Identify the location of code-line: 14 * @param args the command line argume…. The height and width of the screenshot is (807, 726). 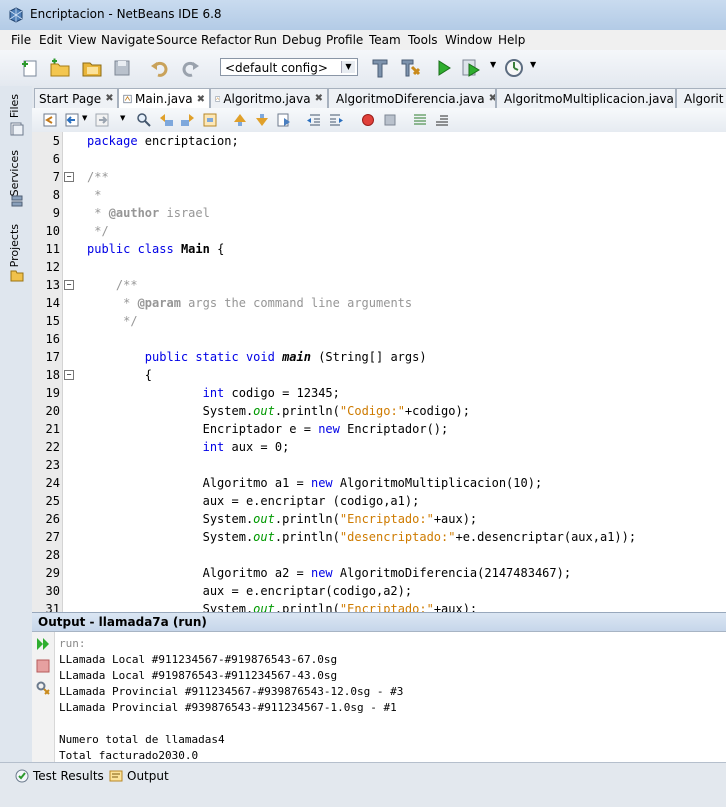
(379, 303).